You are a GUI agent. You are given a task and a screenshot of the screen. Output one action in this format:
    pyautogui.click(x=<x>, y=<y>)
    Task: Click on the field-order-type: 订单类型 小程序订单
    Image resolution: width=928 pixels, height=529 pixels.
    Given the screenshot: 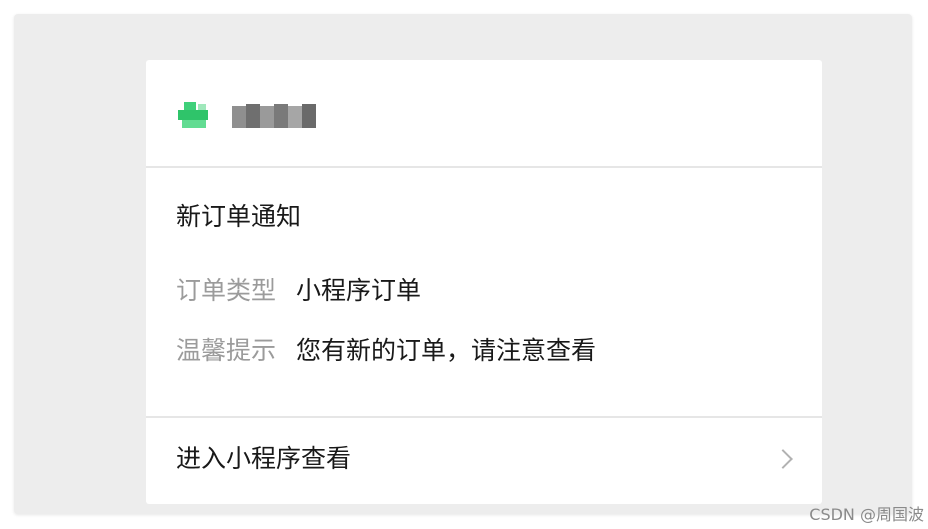 What is the action you would take?
    pyautogui.click(x=298, y=291)
    